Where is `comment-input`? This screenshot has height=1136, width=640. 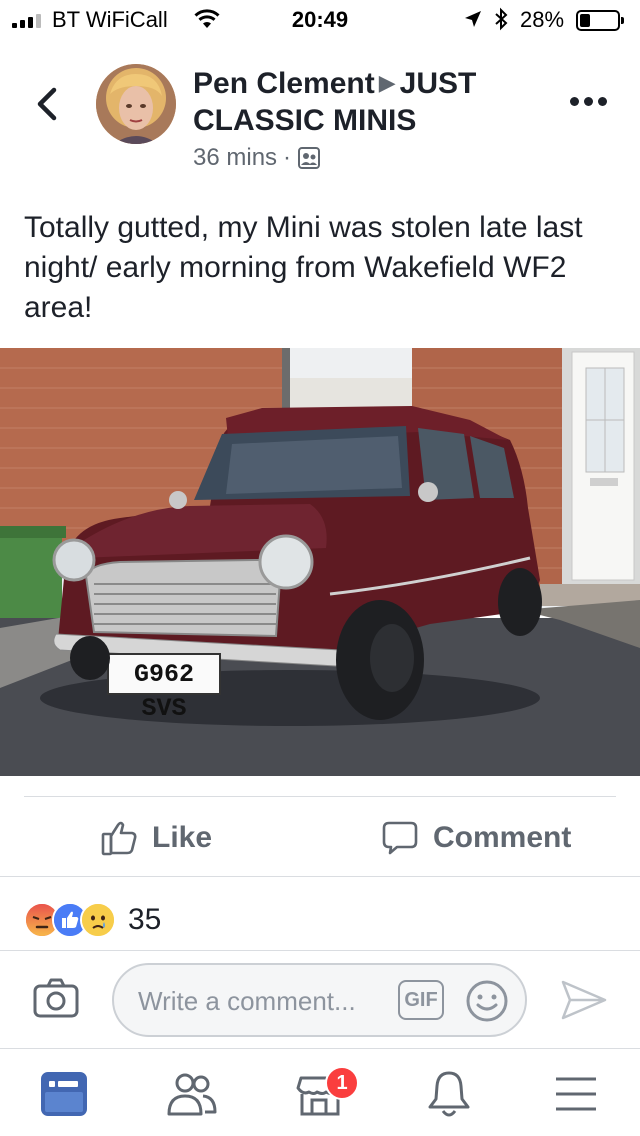
comment-input is located at coordinates (263, 1001).